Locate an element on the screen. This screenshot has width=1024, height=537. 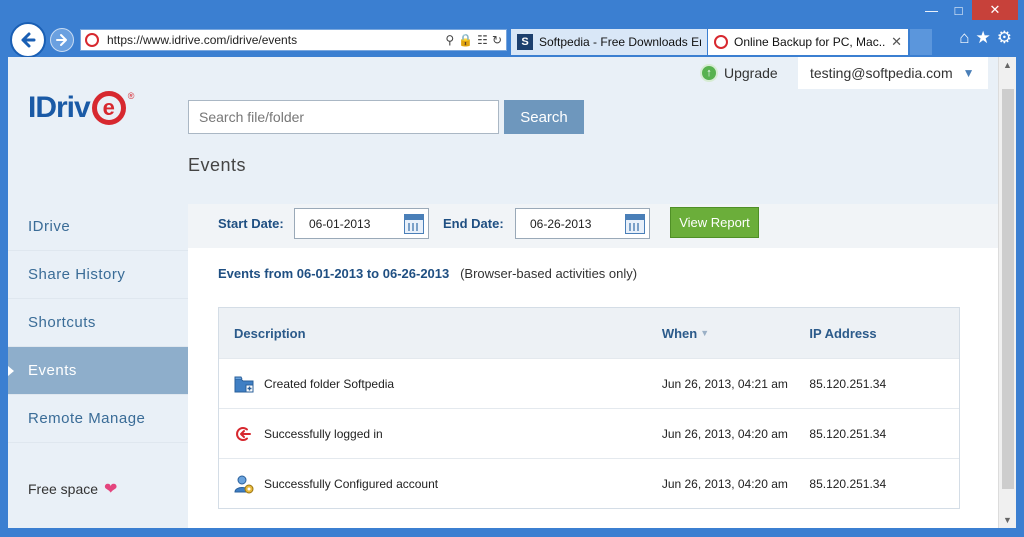
end-date-label: End Date: is located at coordinates (473, 223).